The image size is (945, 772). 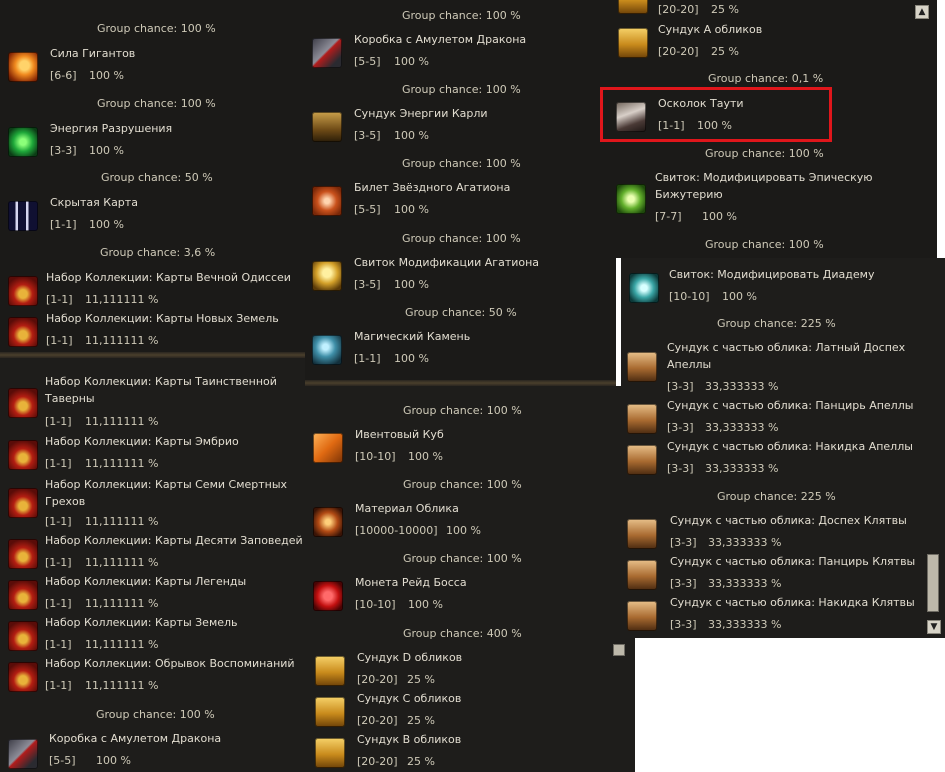 What do you see at coordinates (934, 627) in the screenshot?
I see `scroll-down-button: ▼` at bounding box center [934, 627].